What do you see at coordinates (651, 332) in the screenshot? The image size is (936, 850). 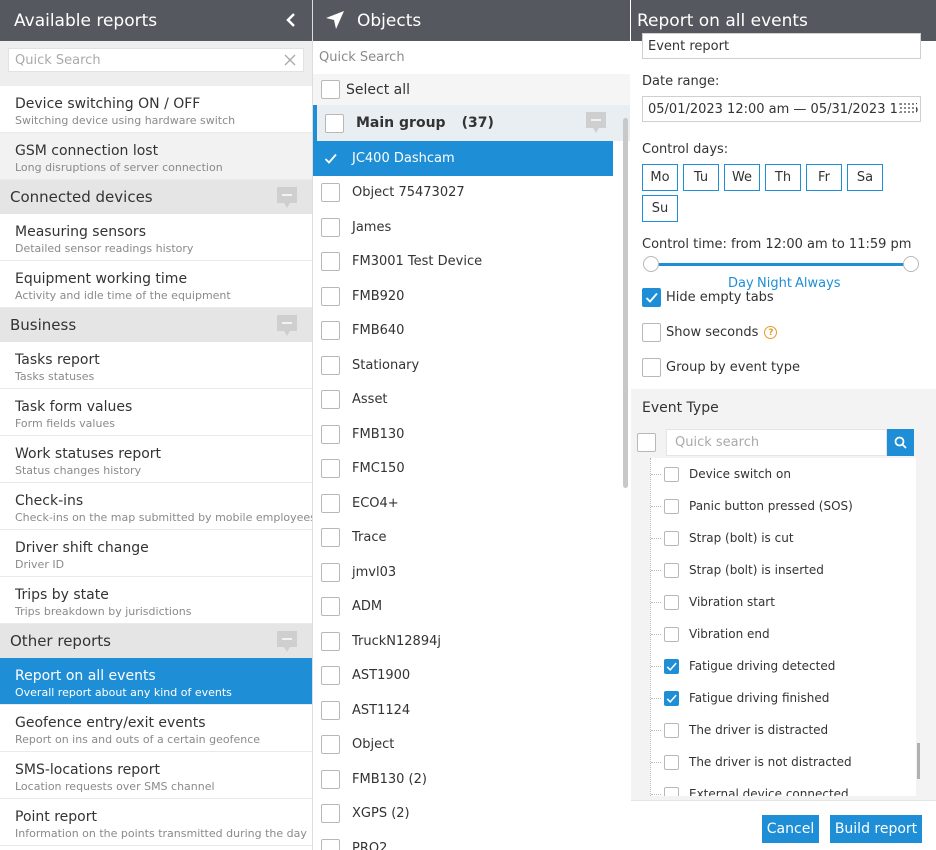 I see `show-seconds-checkbox` at bounding box center [651, 332].